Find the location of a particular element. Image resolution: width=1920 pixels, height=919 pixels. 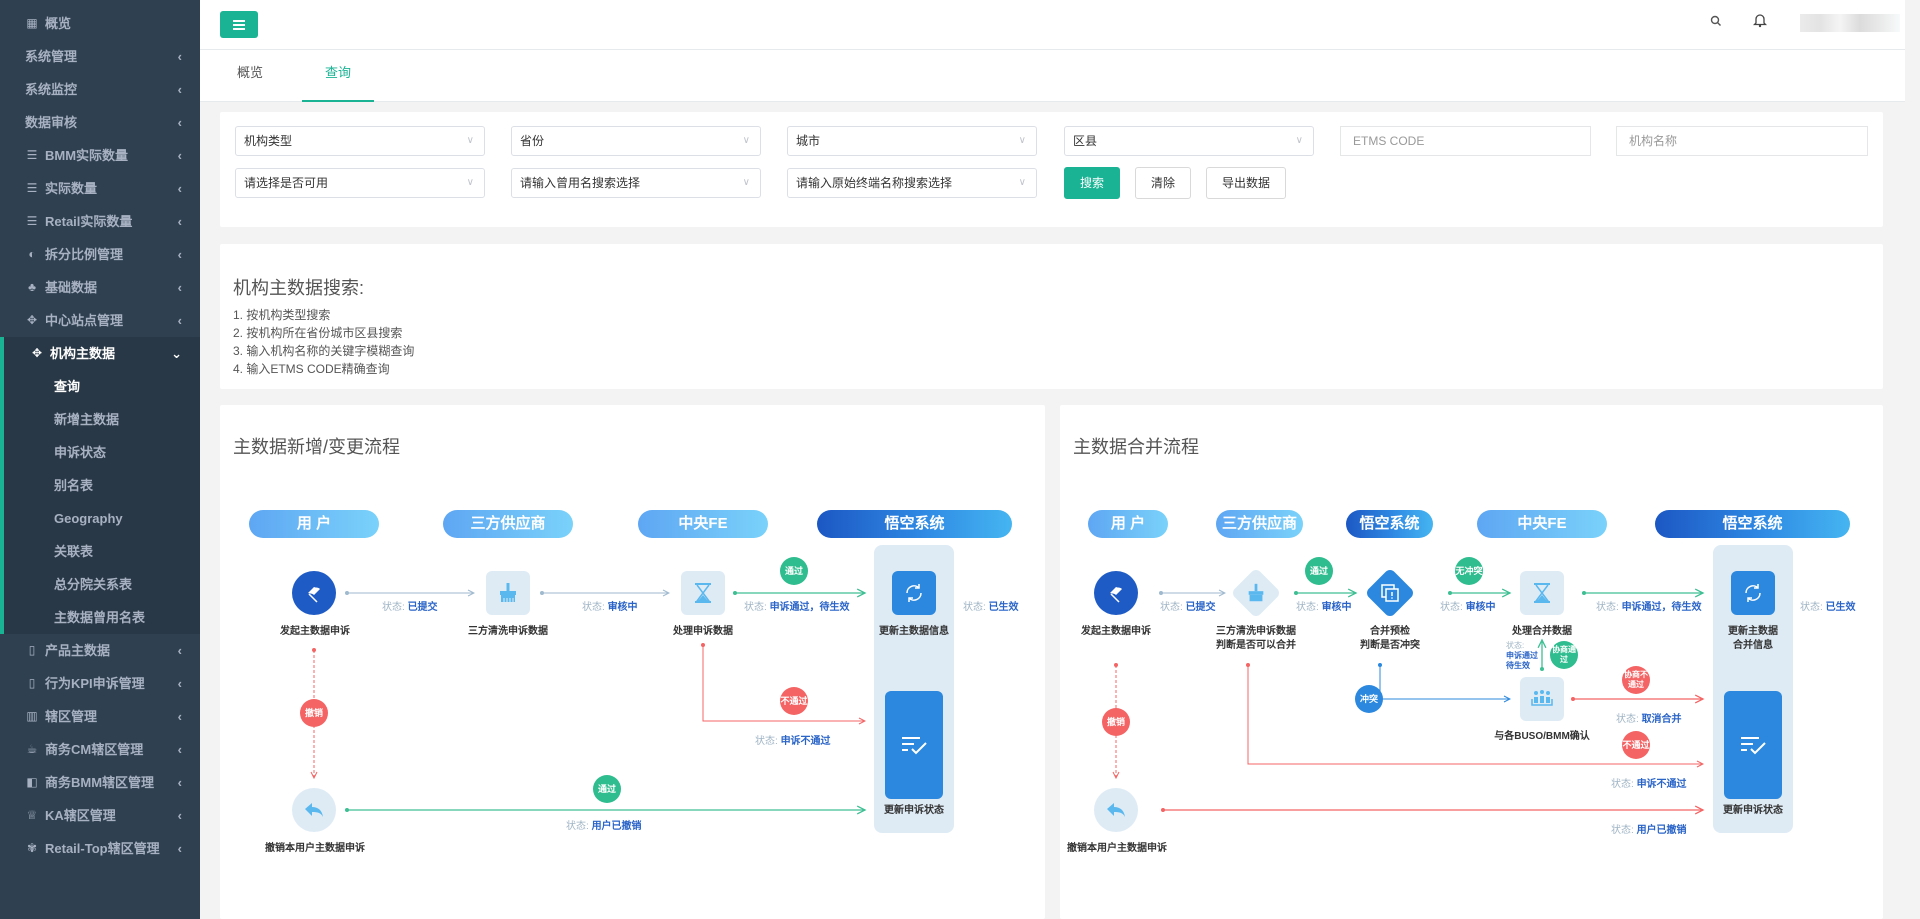

tab-overview: 概览 is located at coordinates (250, 76).